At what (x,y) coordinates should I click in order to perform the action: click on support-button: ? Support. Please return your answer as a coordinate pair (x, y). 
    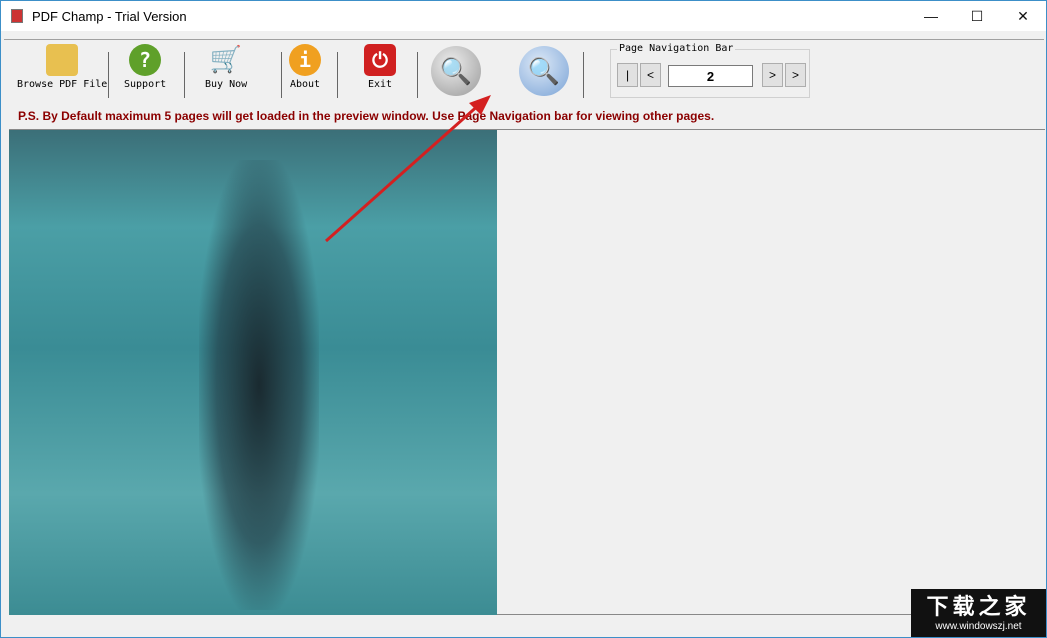
    Looking at the image, I should click on (145, 67).